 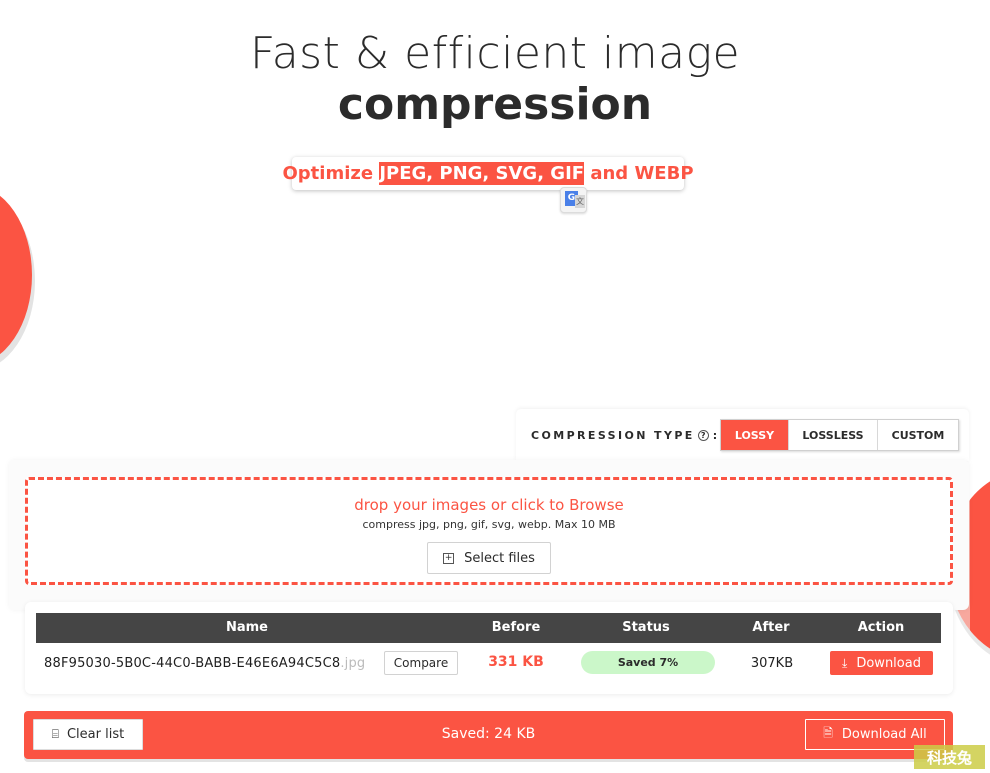 What do you see at coordinates (884, 734) in the screenshot?
I see `download-all-label: Download All` at bounding box center [884, 734].